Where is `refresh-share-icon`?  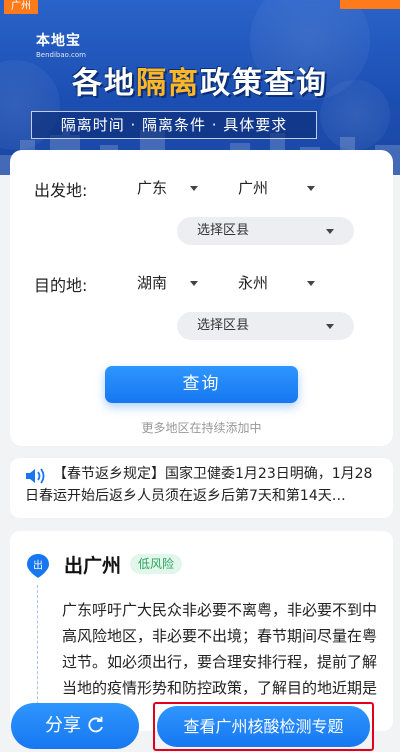
refresh-share-icon is located at coordinates (95, 724).